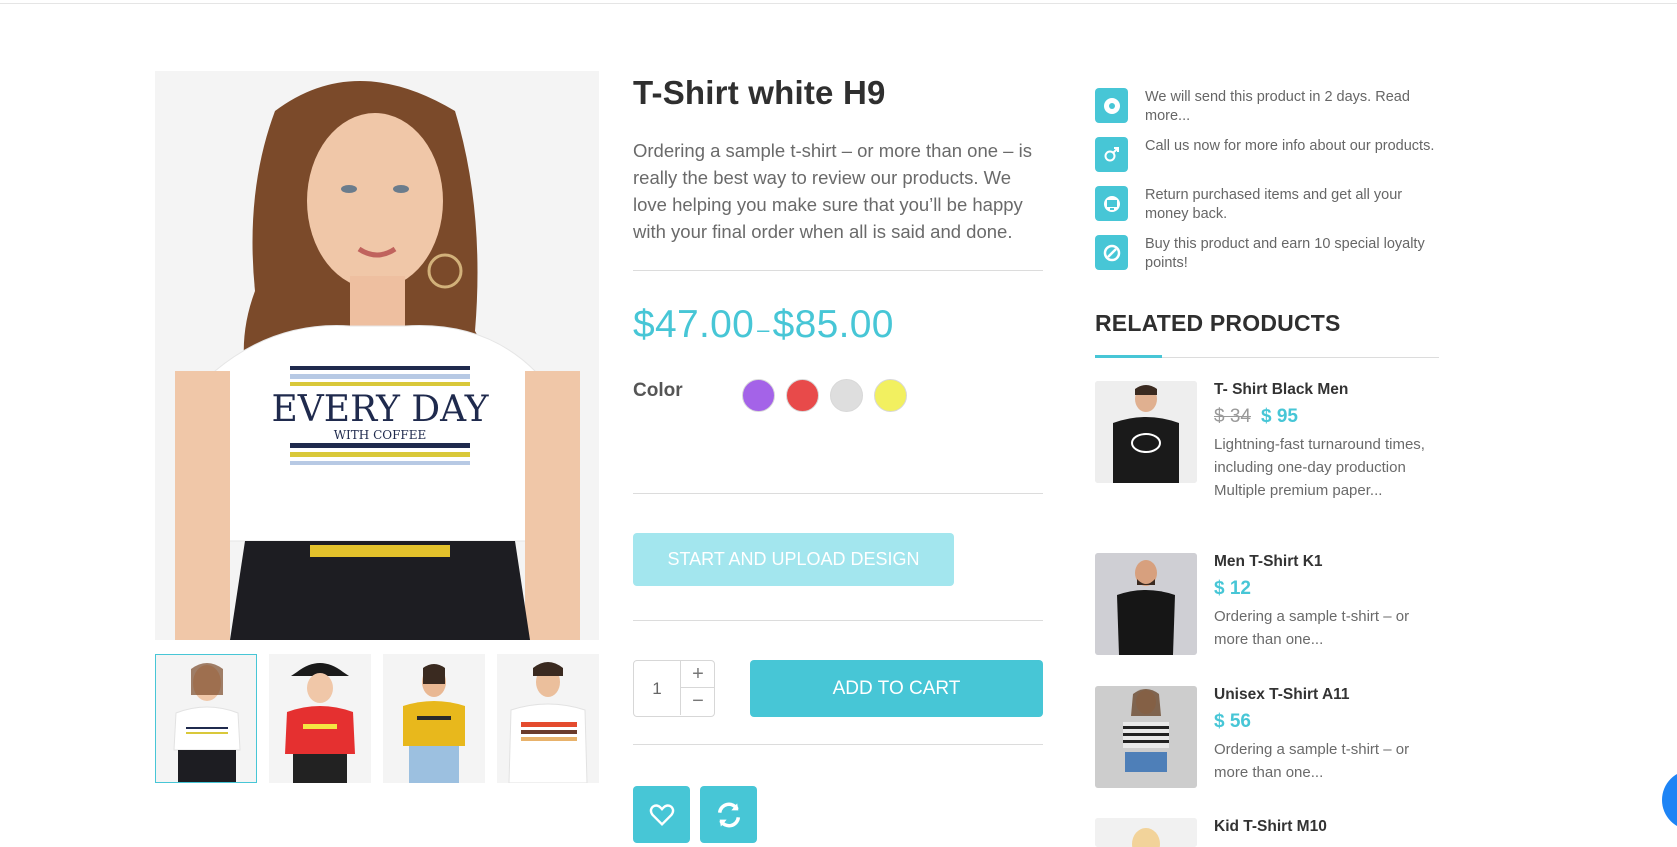 The image size is (1677, 847). I want to click on price-max: $85.00, so click(833, 324).